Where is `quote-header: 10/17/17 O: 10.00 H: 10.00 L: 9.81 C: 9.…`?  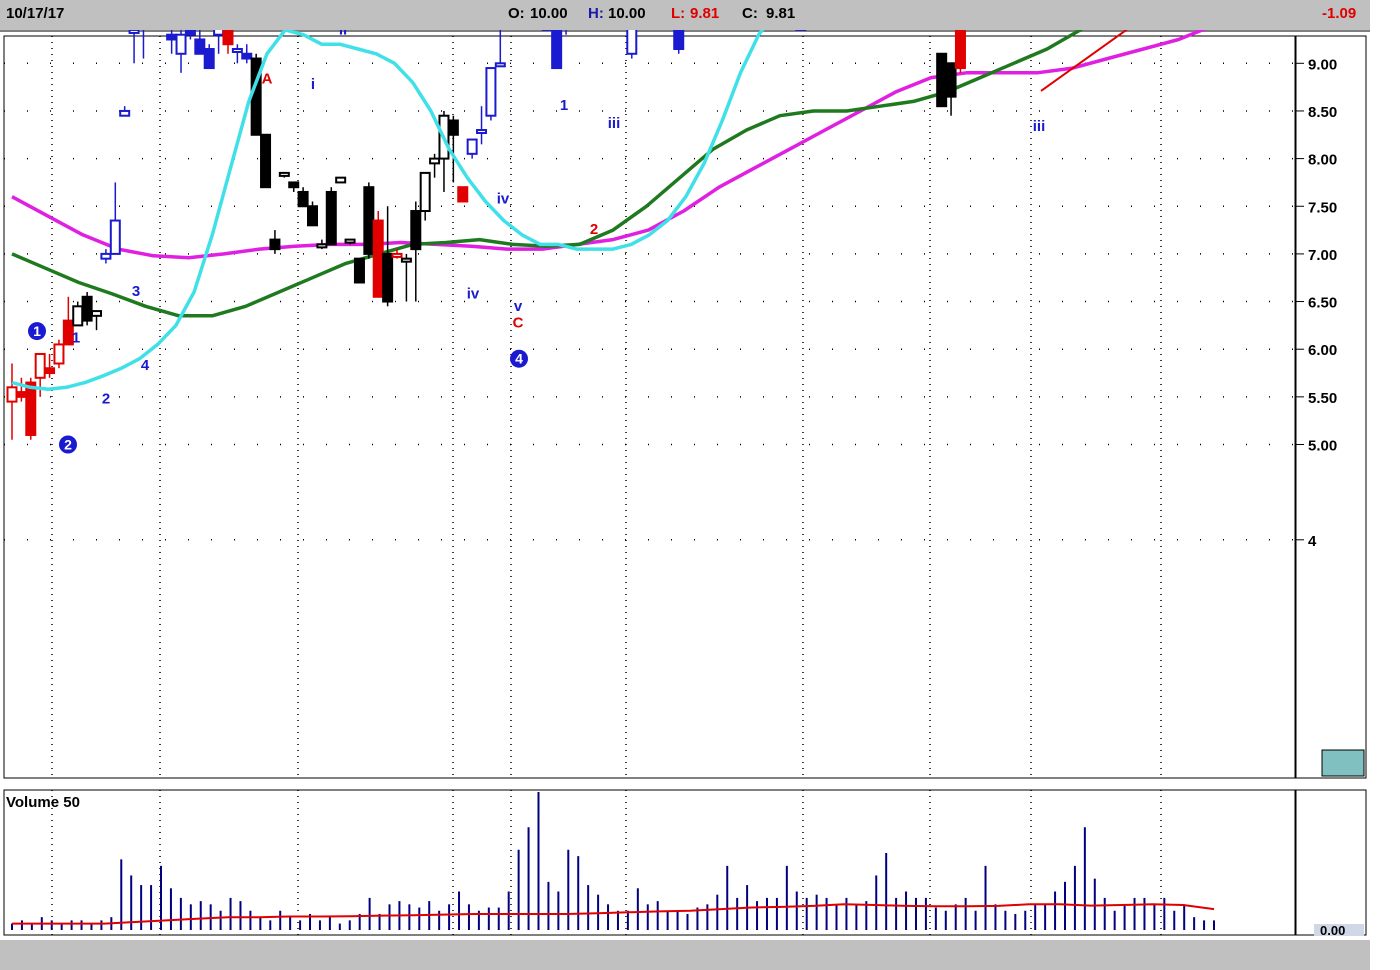 quote-header: 10/17/17 O: 10.00 H: 10.00 L: 9.81 C: 9.… is located at coordinates (685, 16).